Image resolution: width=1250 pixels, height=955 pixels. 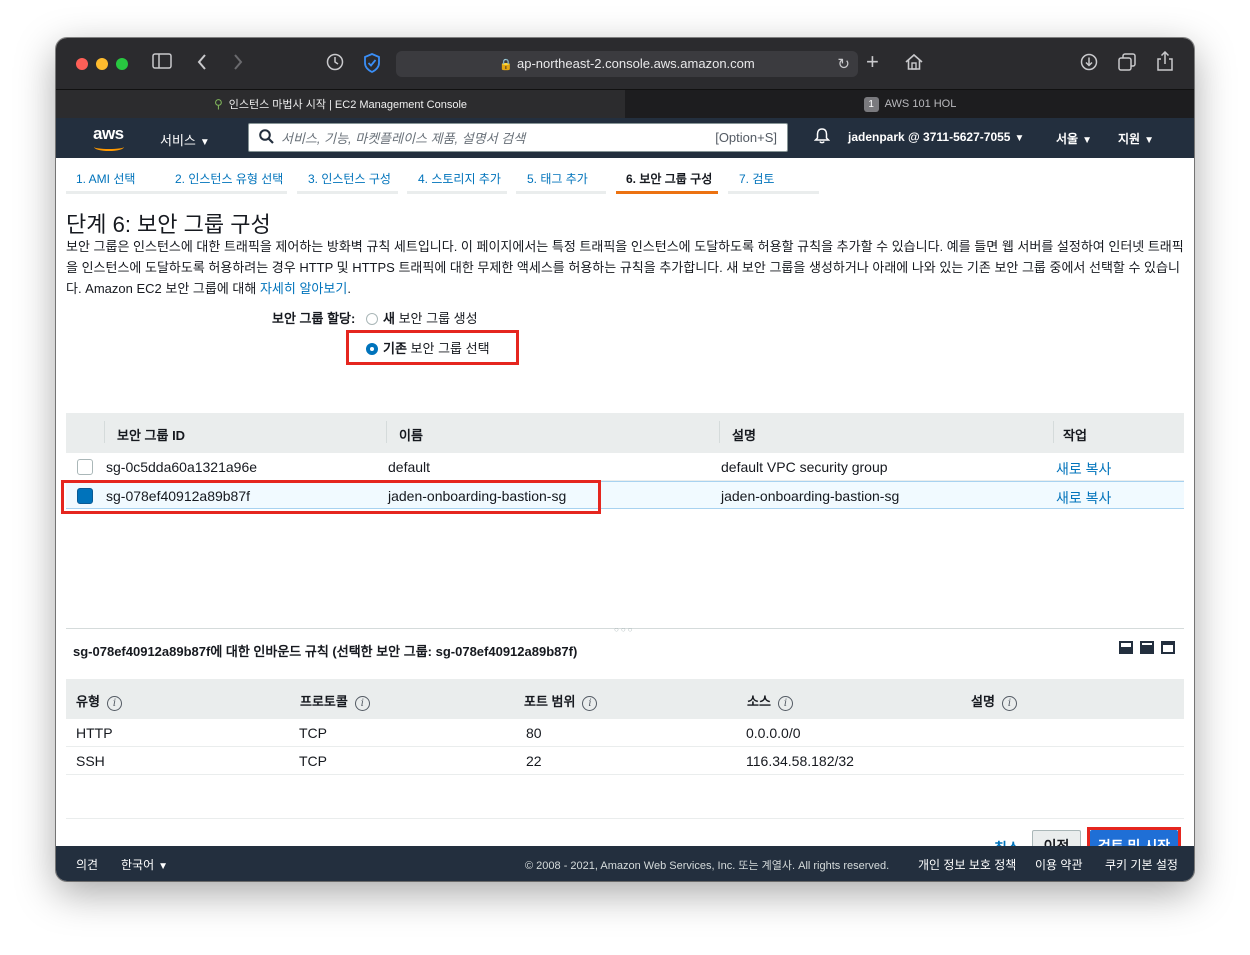 I want to click on step-security-group: 6. 보안 그룹 구성, so click(x=667, y=180).